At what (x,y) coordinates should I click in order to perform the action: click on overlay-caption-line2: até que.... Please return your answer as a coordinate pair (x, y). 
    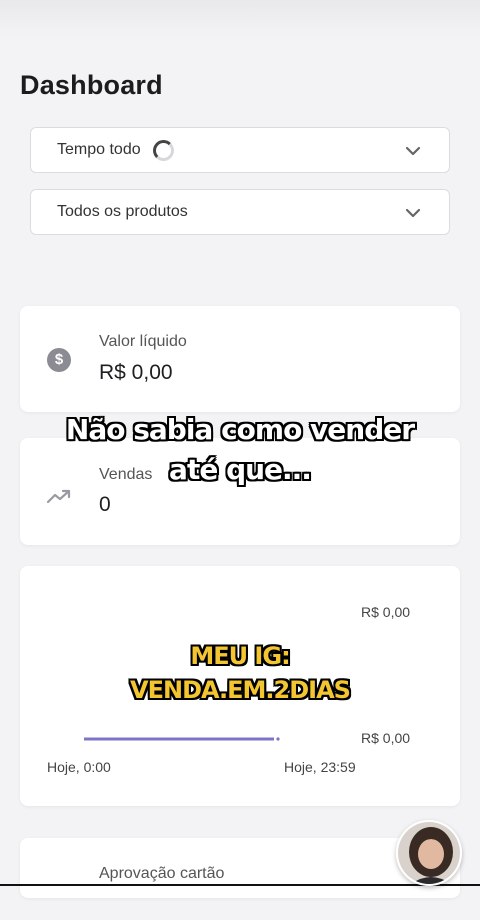
    Looking at the image, I should click on (240, 469).